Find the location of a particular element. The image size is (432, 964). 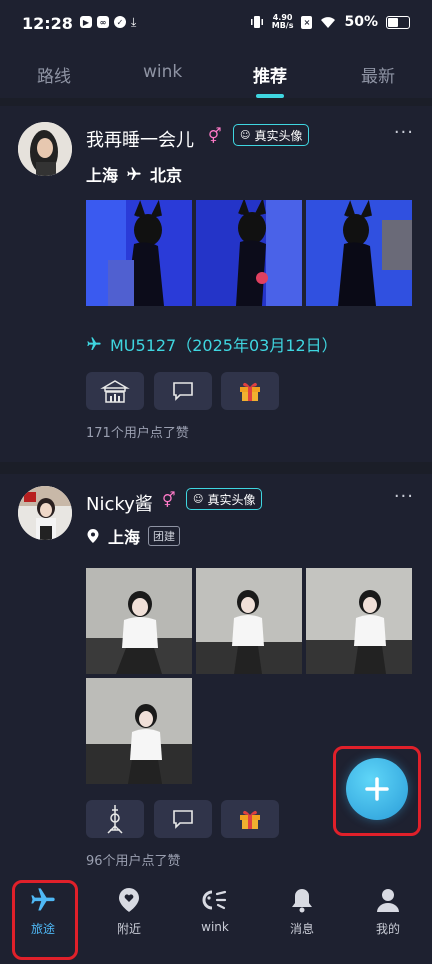

status-bar: 12:28 ▶ ∞ ✓ ⤓ 4.90 MB/s × 50% is located at coordinates (216, 24).